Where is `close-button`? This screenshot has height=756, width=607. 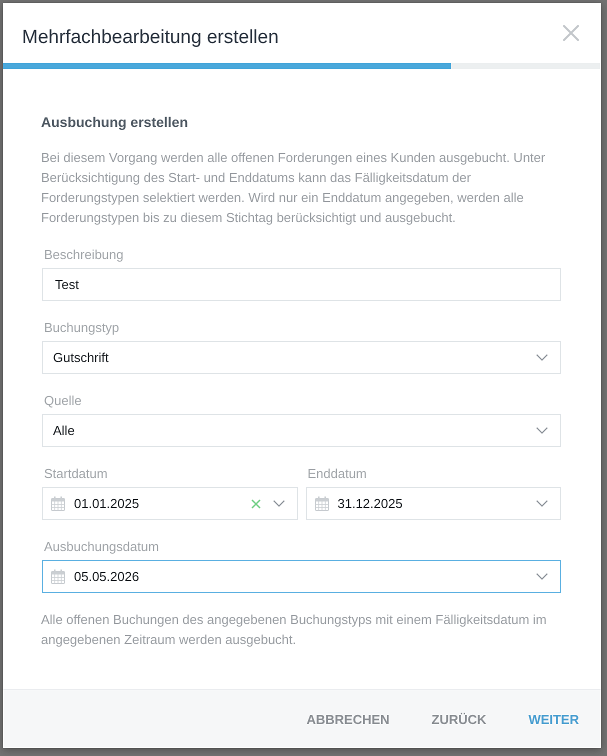
close-button is located at coordinates (571, 33).